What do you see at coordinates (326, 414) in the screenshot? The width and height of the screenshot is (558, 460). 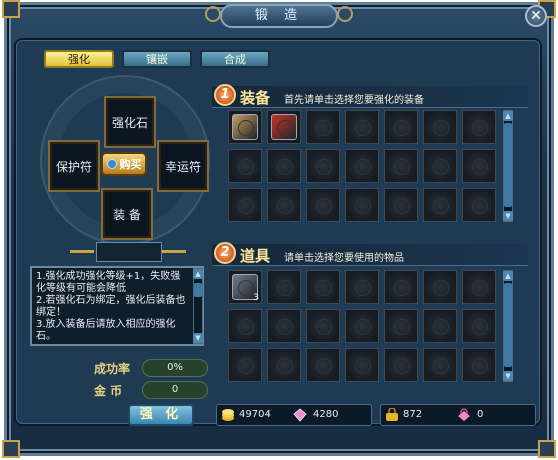 I see `gem-amount: 4280` at bounding box center [326, 414].